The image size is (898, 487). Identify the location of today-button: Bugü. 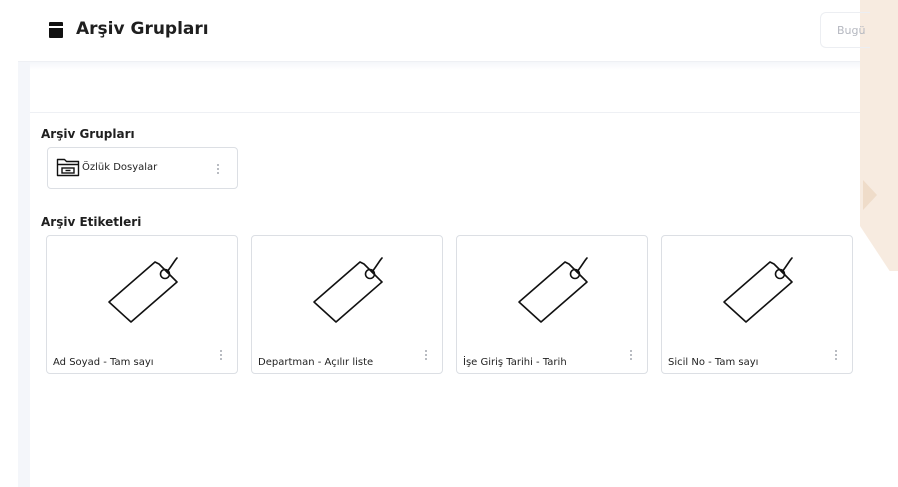
(845, 30).